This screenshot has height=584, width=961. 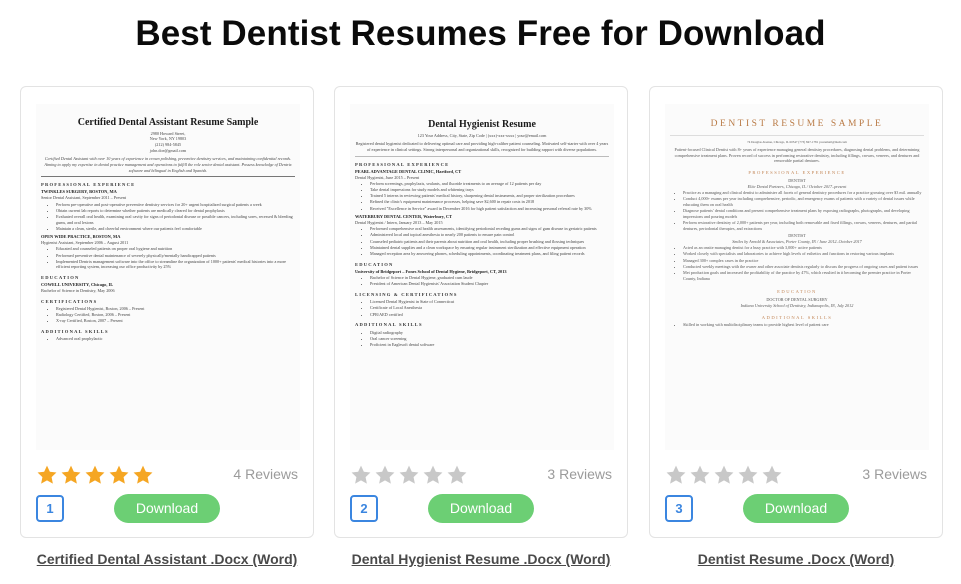 I want to click on section-heading: CERTIFICATIONS, so click(x=69, y=301).